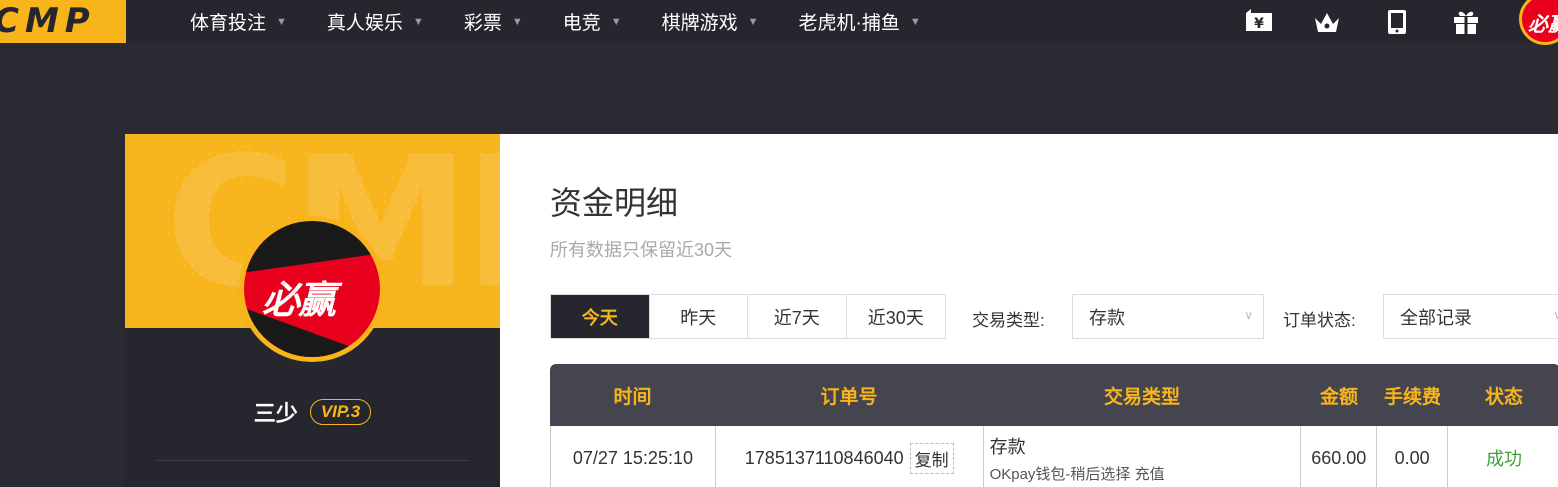 This screenshot has height=487, width=1558. What do you see at coordinates (1339, 456) in the screenshot?
I see `cell-amount: 660.00` at bounding box center [1339, 456].